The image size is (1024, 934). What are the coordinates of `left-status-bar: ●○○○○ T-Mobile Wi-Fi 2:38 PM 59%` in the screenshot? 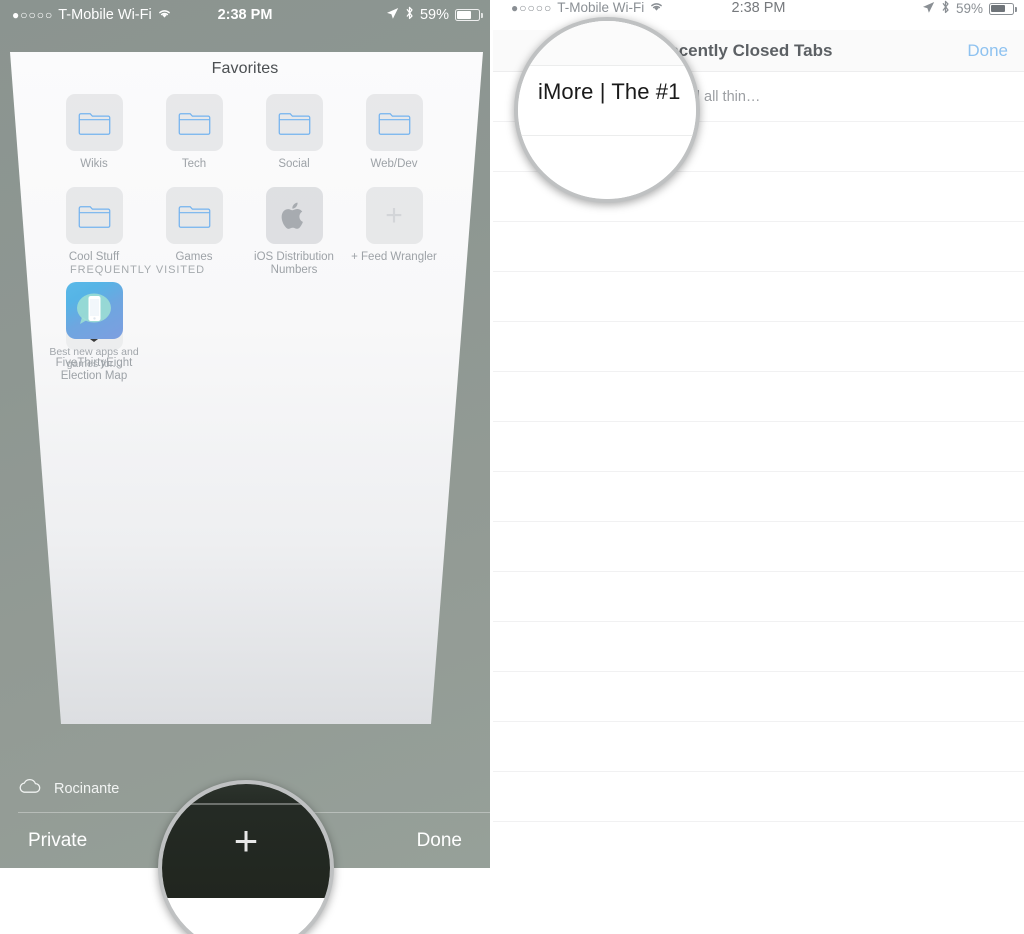 It's located at (245, 15).